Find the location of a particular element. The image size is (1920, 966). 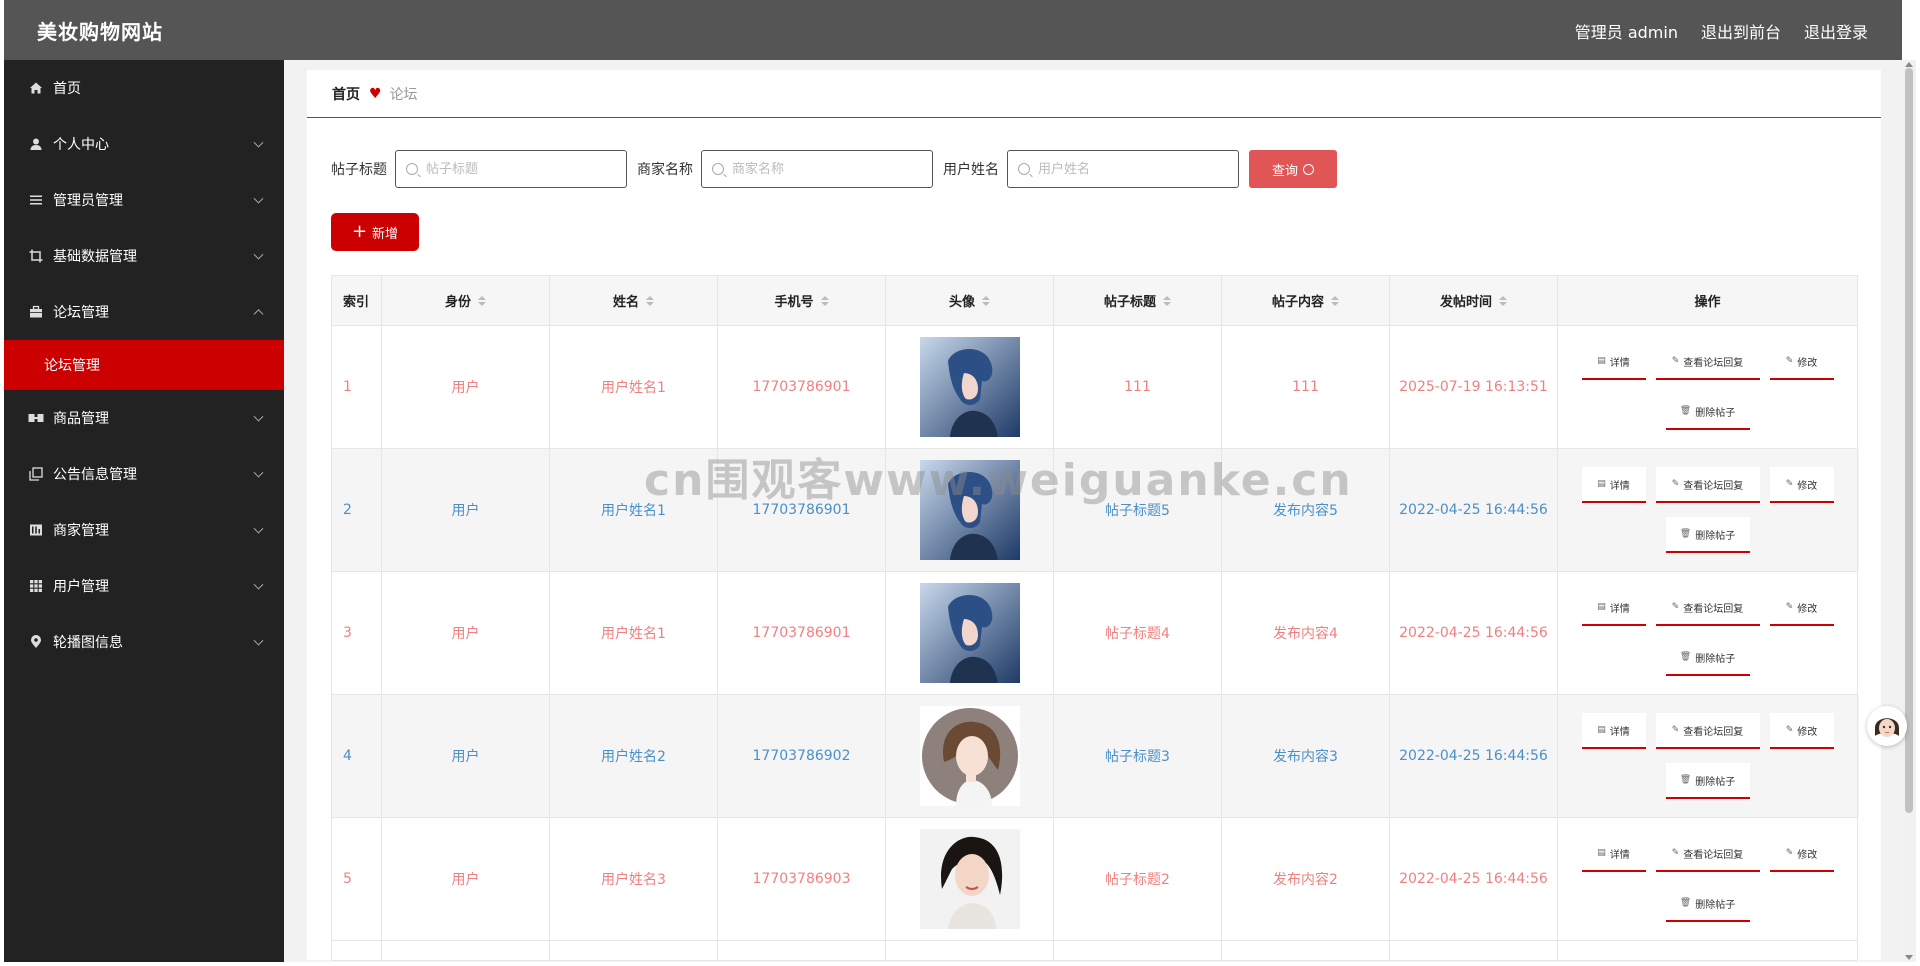

column-header-actions: 操作 is located at coordinates (1708, 301).